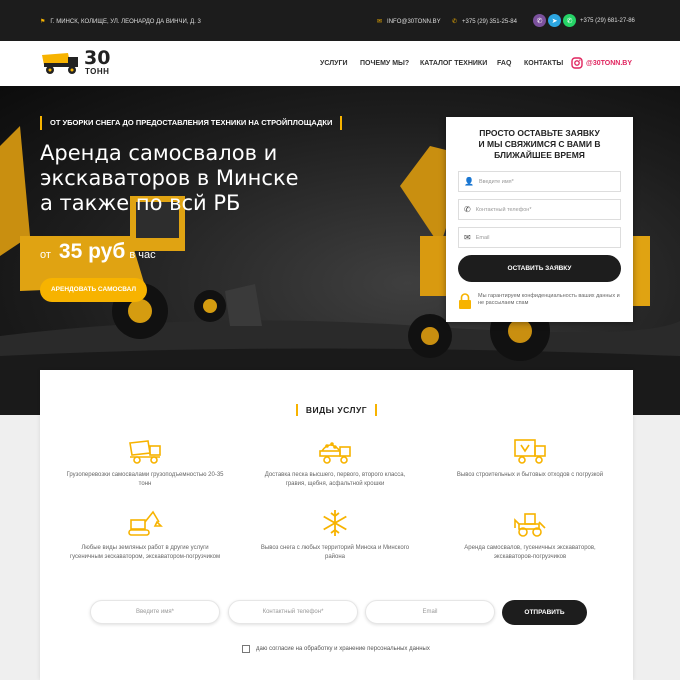 Image resolution: width=680 pixels, height=680 pixels. What do you see at coordinates (43, 22) in the screenshot?
I see `location-icon: ⚑` at bounding box center [43, 22].